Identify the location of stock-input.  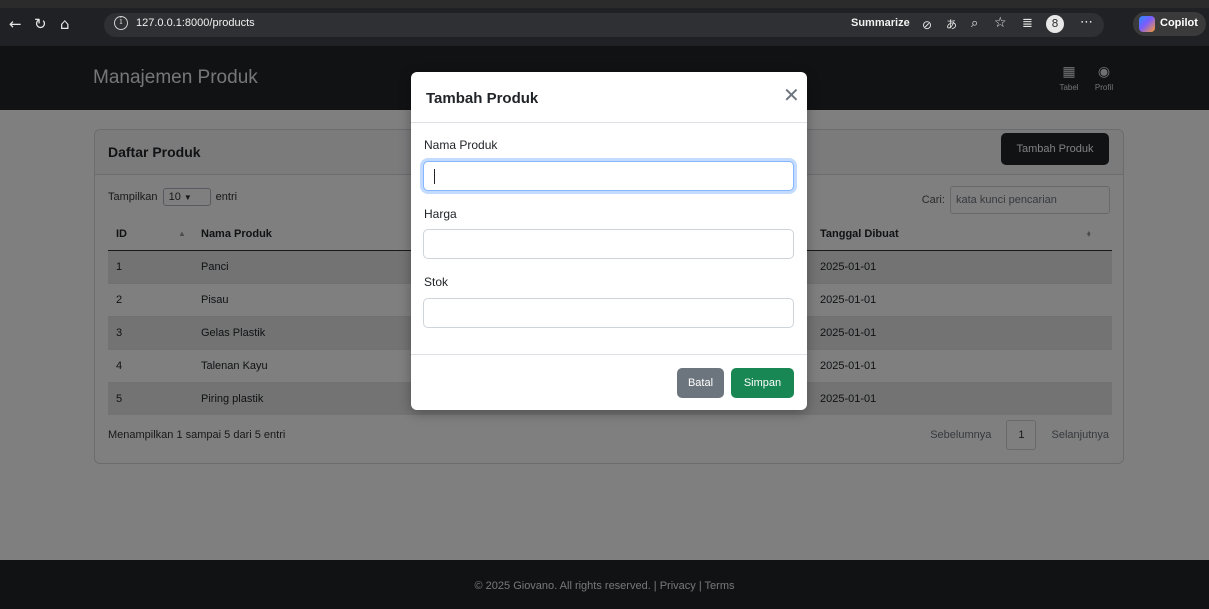
(608, 313).